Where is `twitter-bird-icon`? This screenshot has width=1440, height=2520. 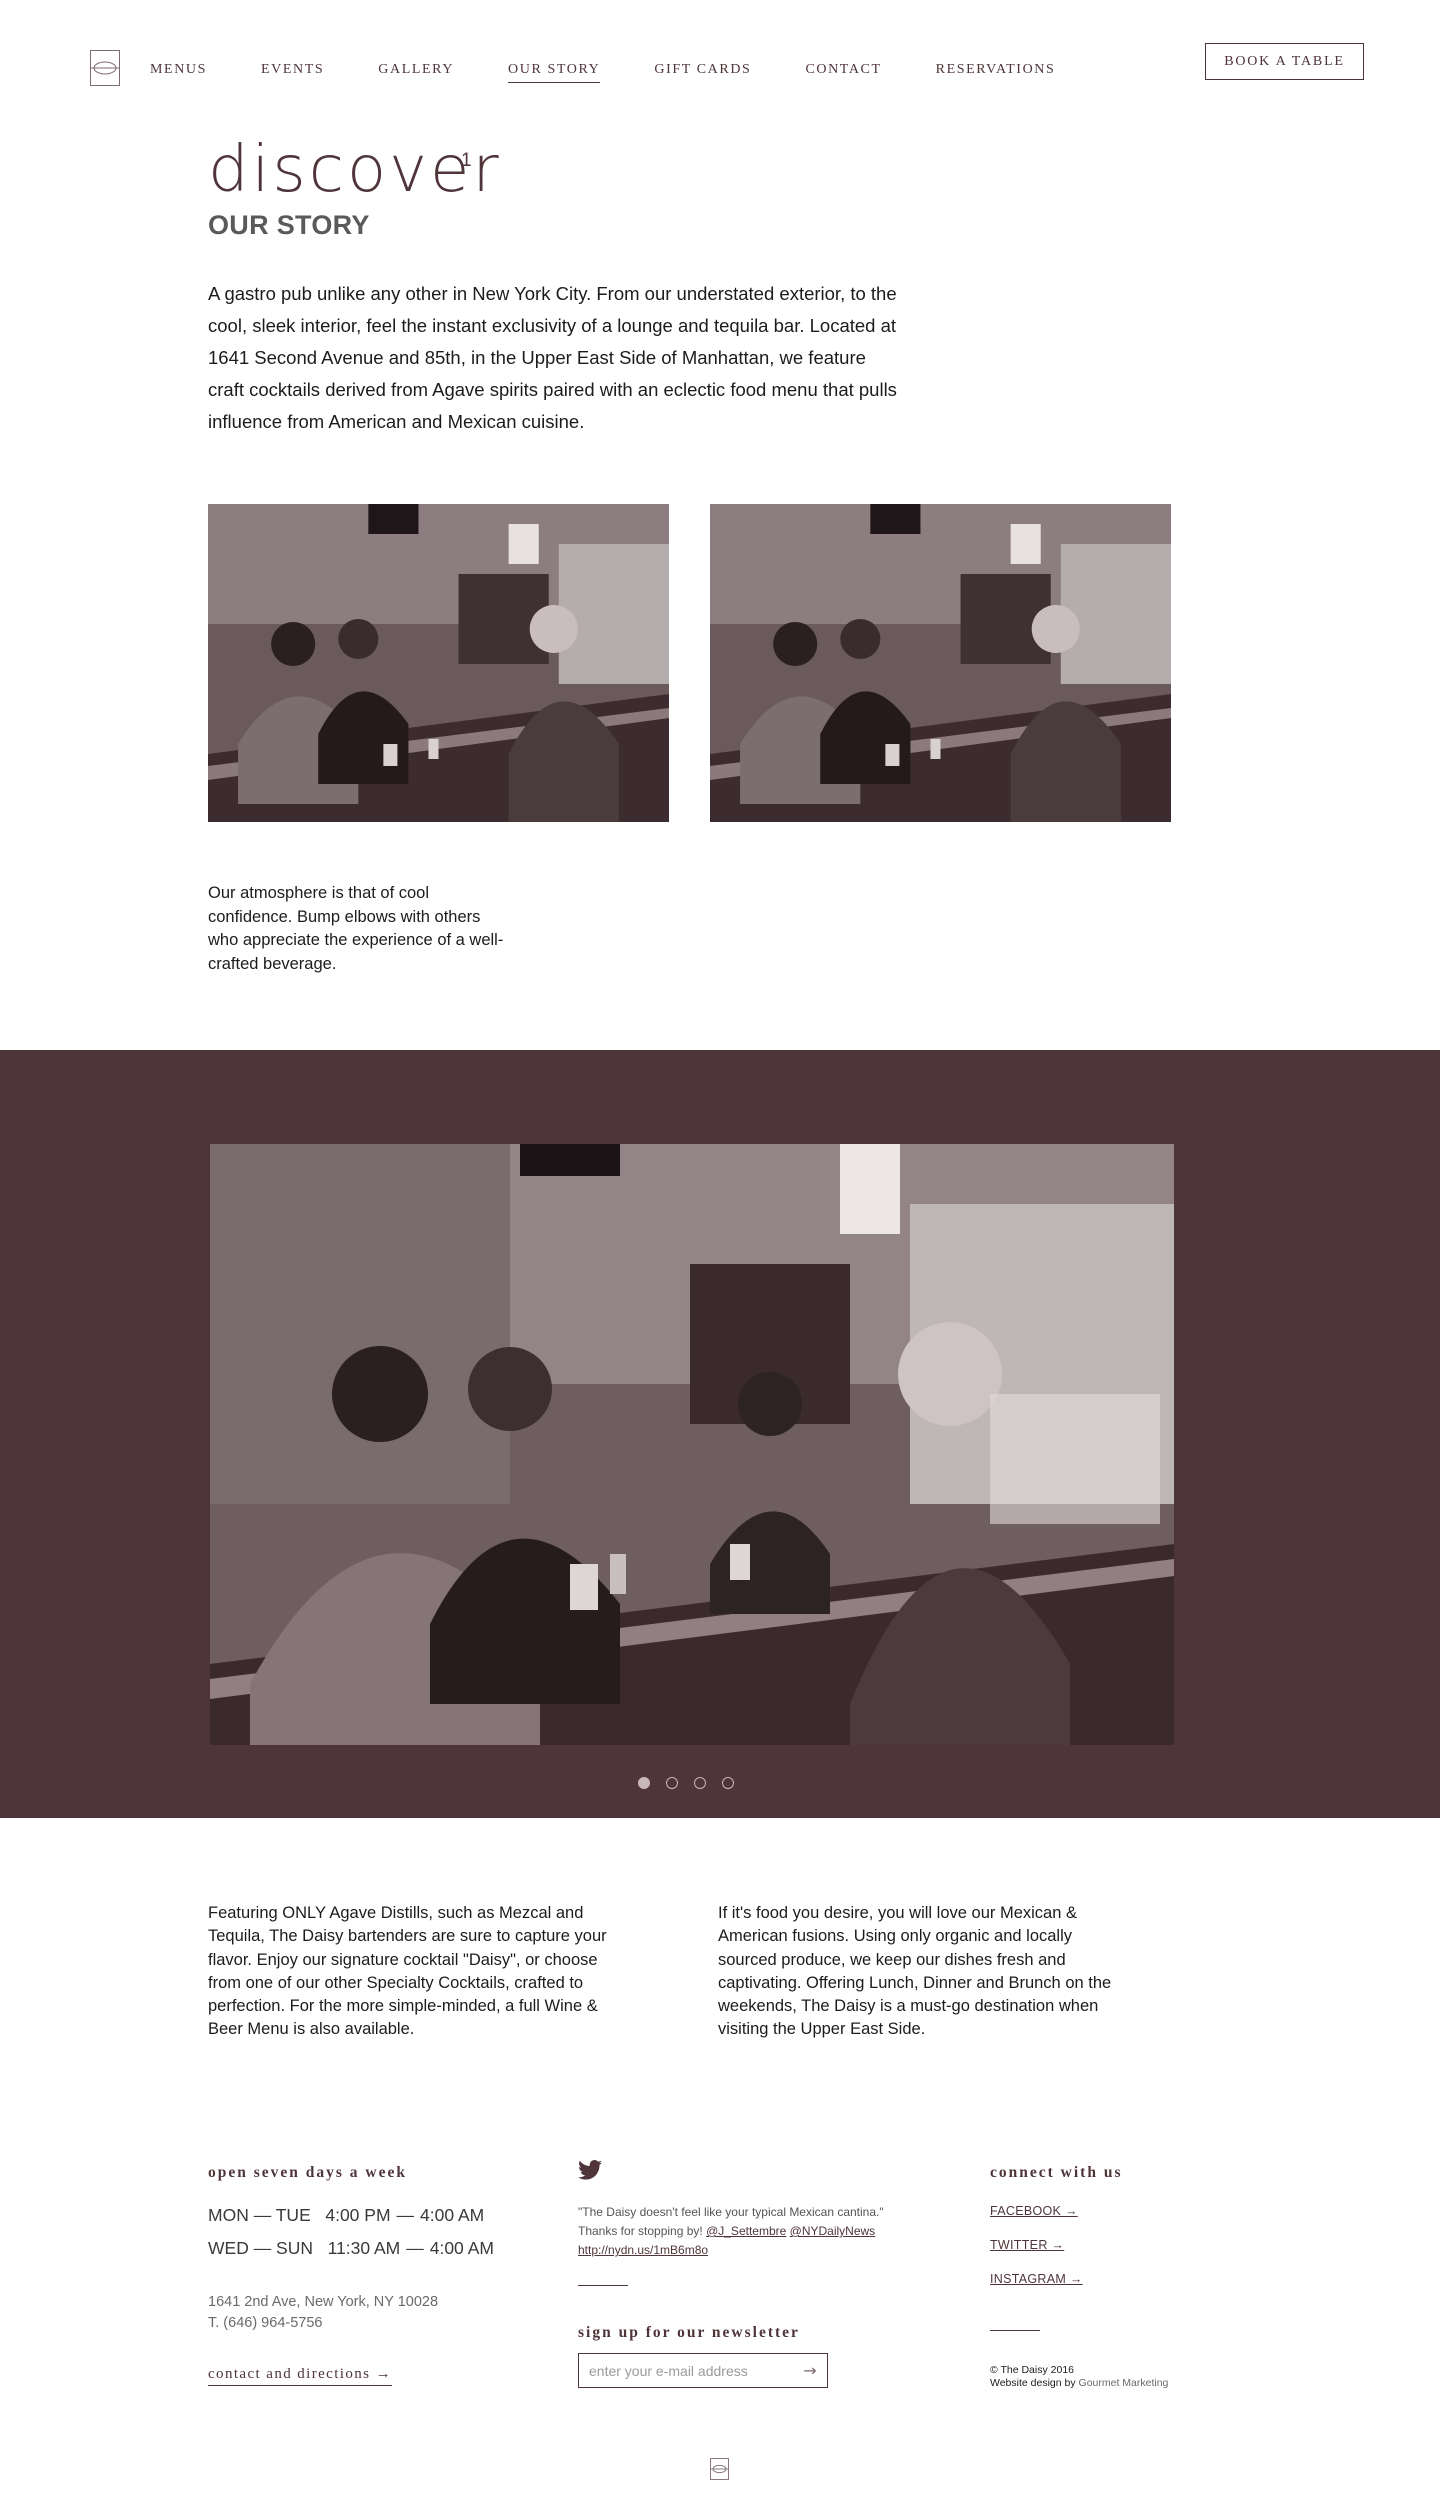
twitter-bird-icon is located at coordinates (590, 2170).